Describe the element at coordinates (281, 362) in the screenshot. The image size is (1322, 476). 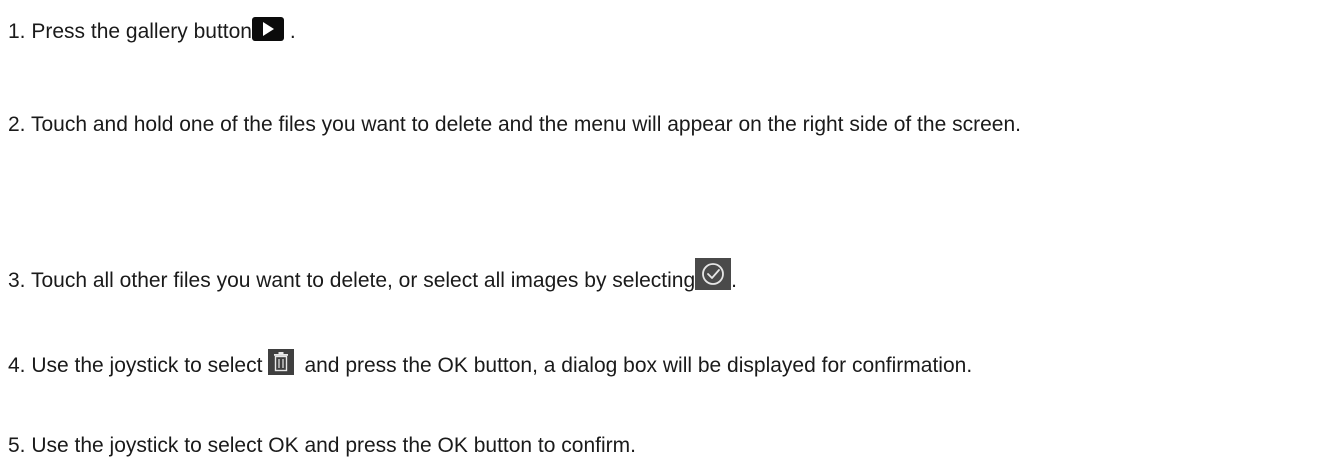
I see `trash-icon` at that location.